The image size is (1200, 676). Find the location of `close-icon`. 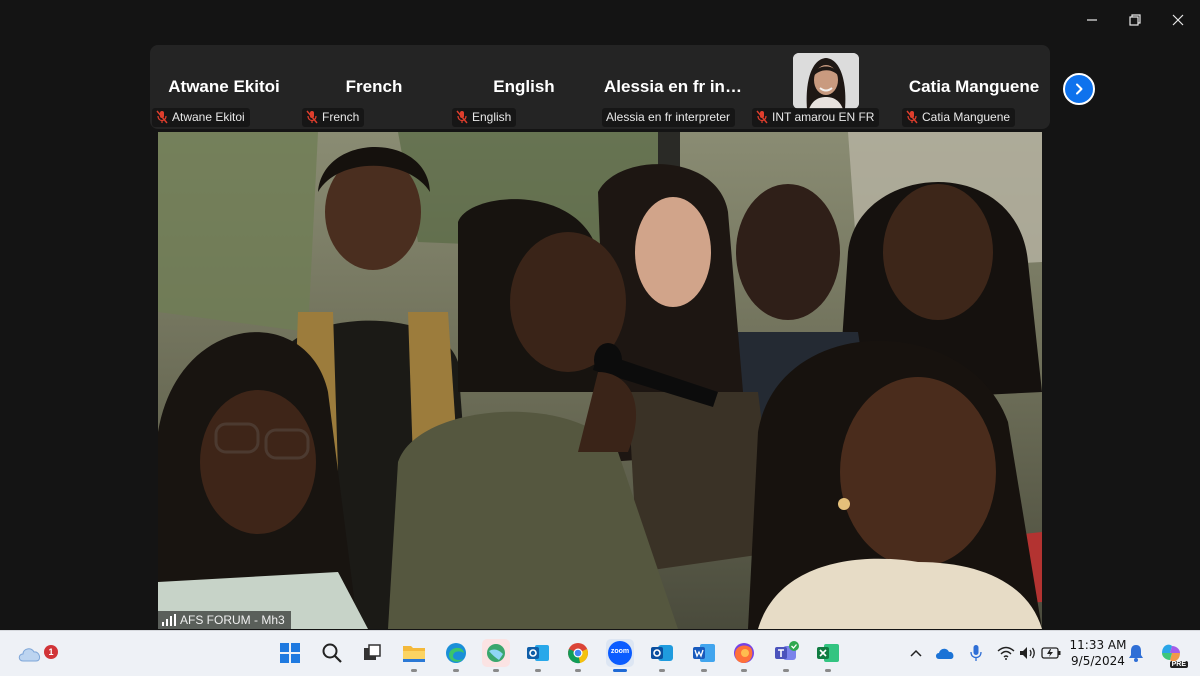

close-icon is located at coordinates (1178, 20).